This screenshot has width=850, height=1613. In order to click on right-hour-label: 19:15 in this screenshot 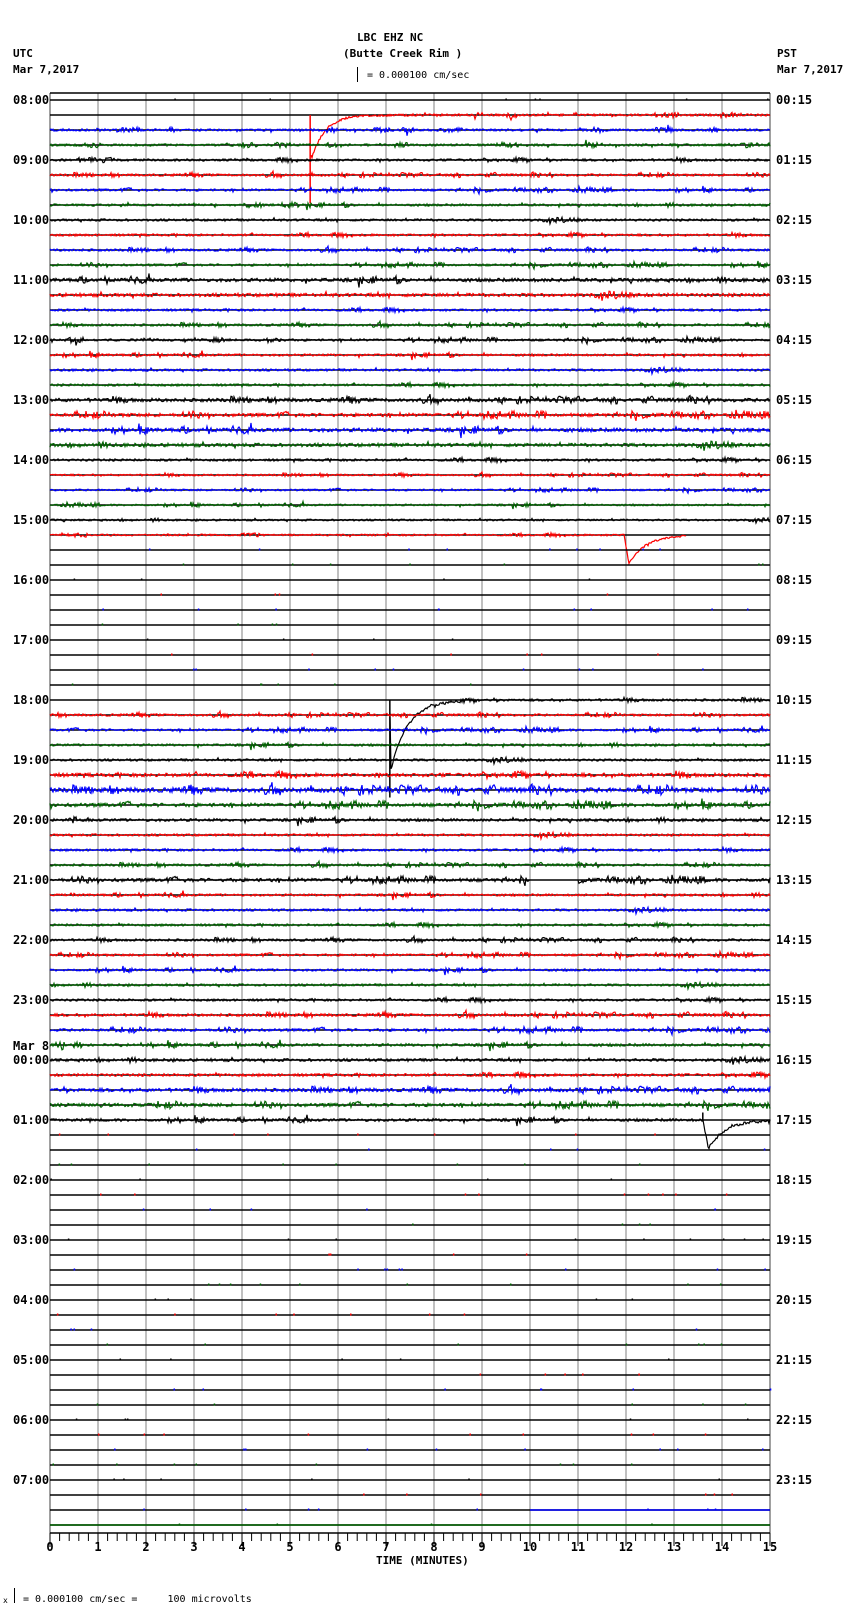, I will do `click(794, 1240)`.